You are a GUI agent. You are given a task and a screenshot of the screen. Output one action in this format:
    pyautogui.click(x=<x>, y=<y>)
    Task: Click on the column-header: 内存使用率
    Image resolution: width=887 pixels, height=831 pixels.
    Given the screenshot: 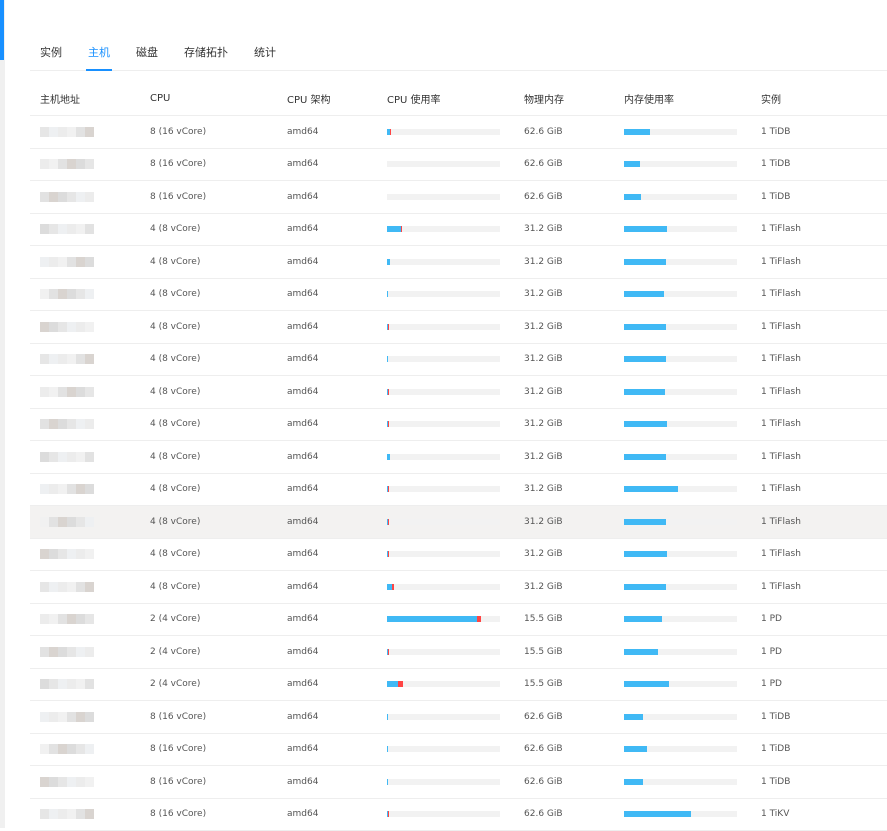 What is the action you would take?
    pyautogui.click(x=682, y=99)
    